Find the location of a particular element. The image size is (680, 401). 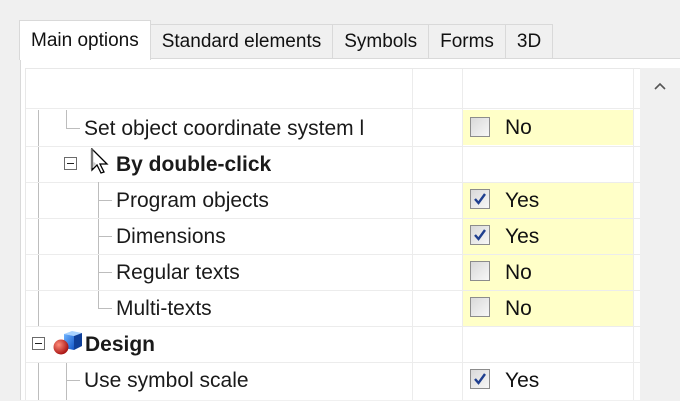

tree-row-regular-texts: Regular texts is located at coordinates (333, 272).